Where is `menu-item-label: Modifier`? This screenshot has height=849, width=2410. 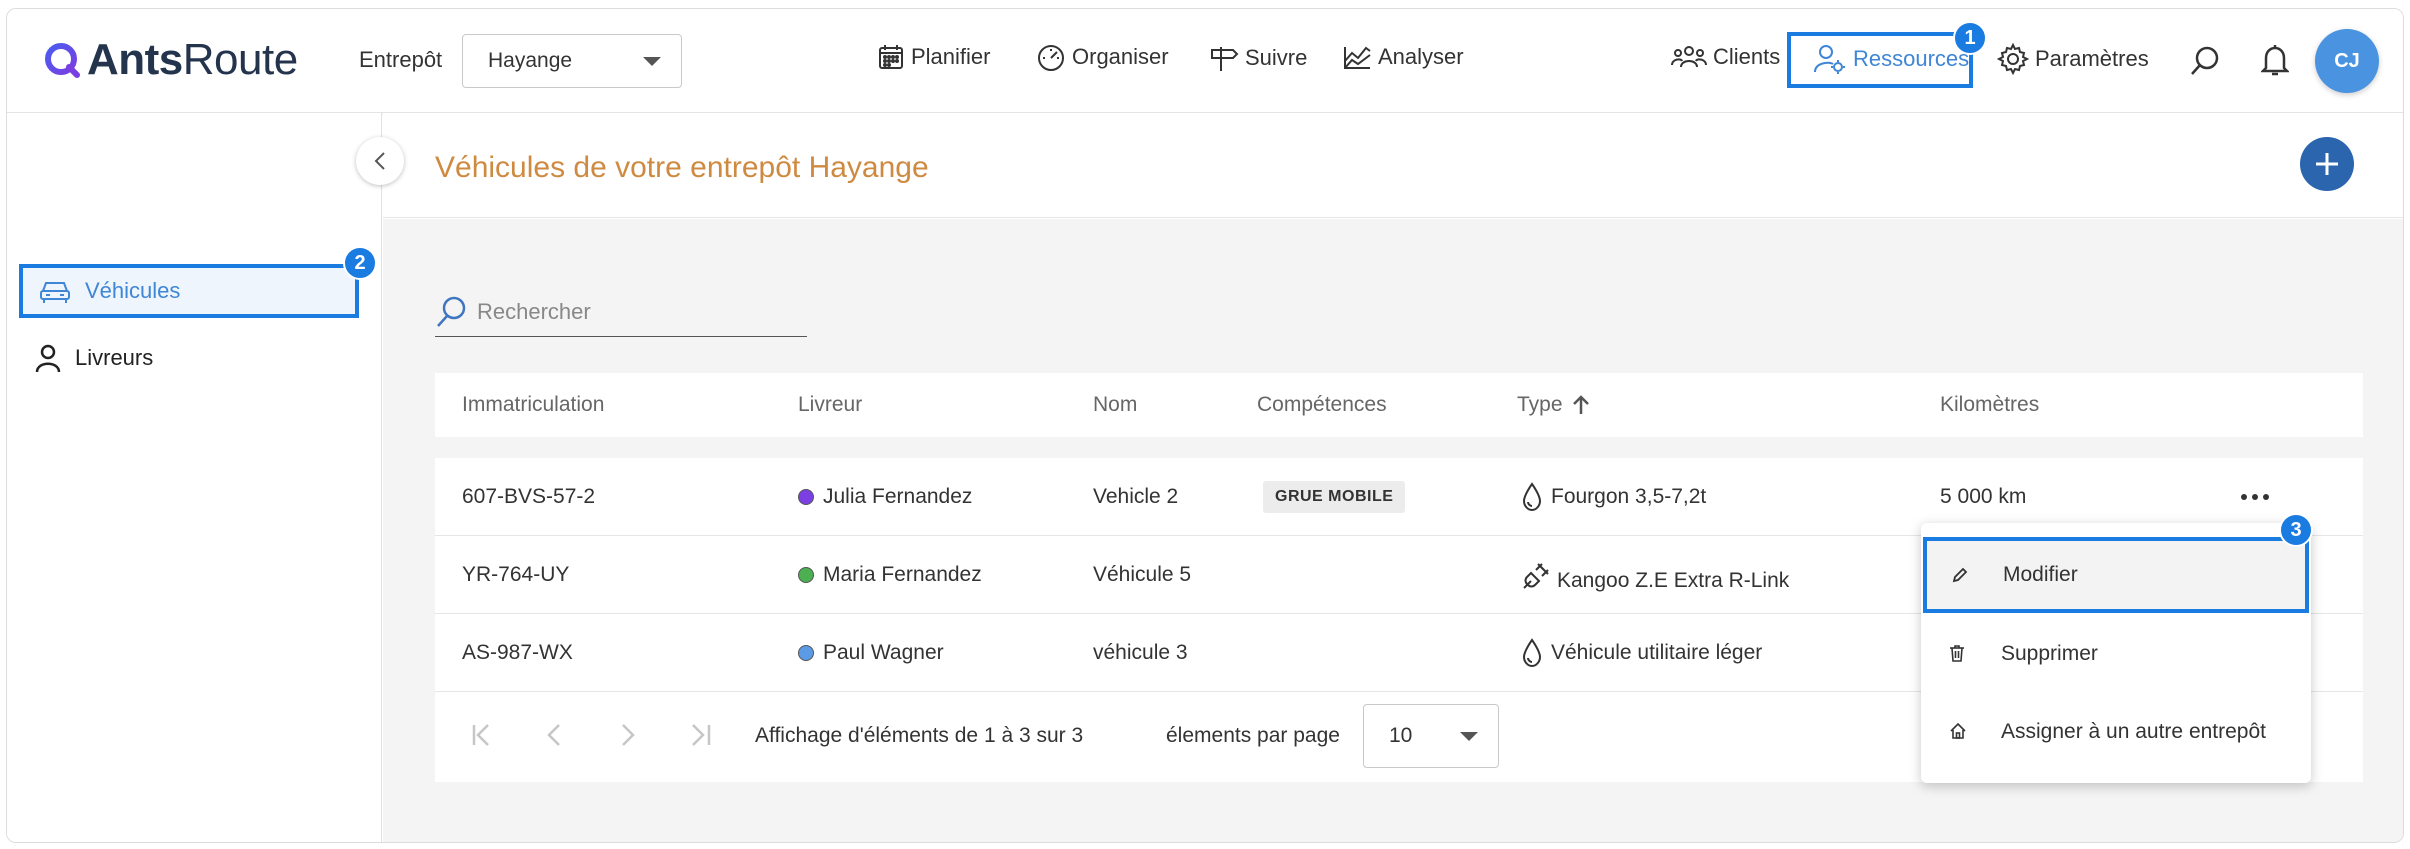 menu-item-label: Modifier is located at coordinates (2040, 574).